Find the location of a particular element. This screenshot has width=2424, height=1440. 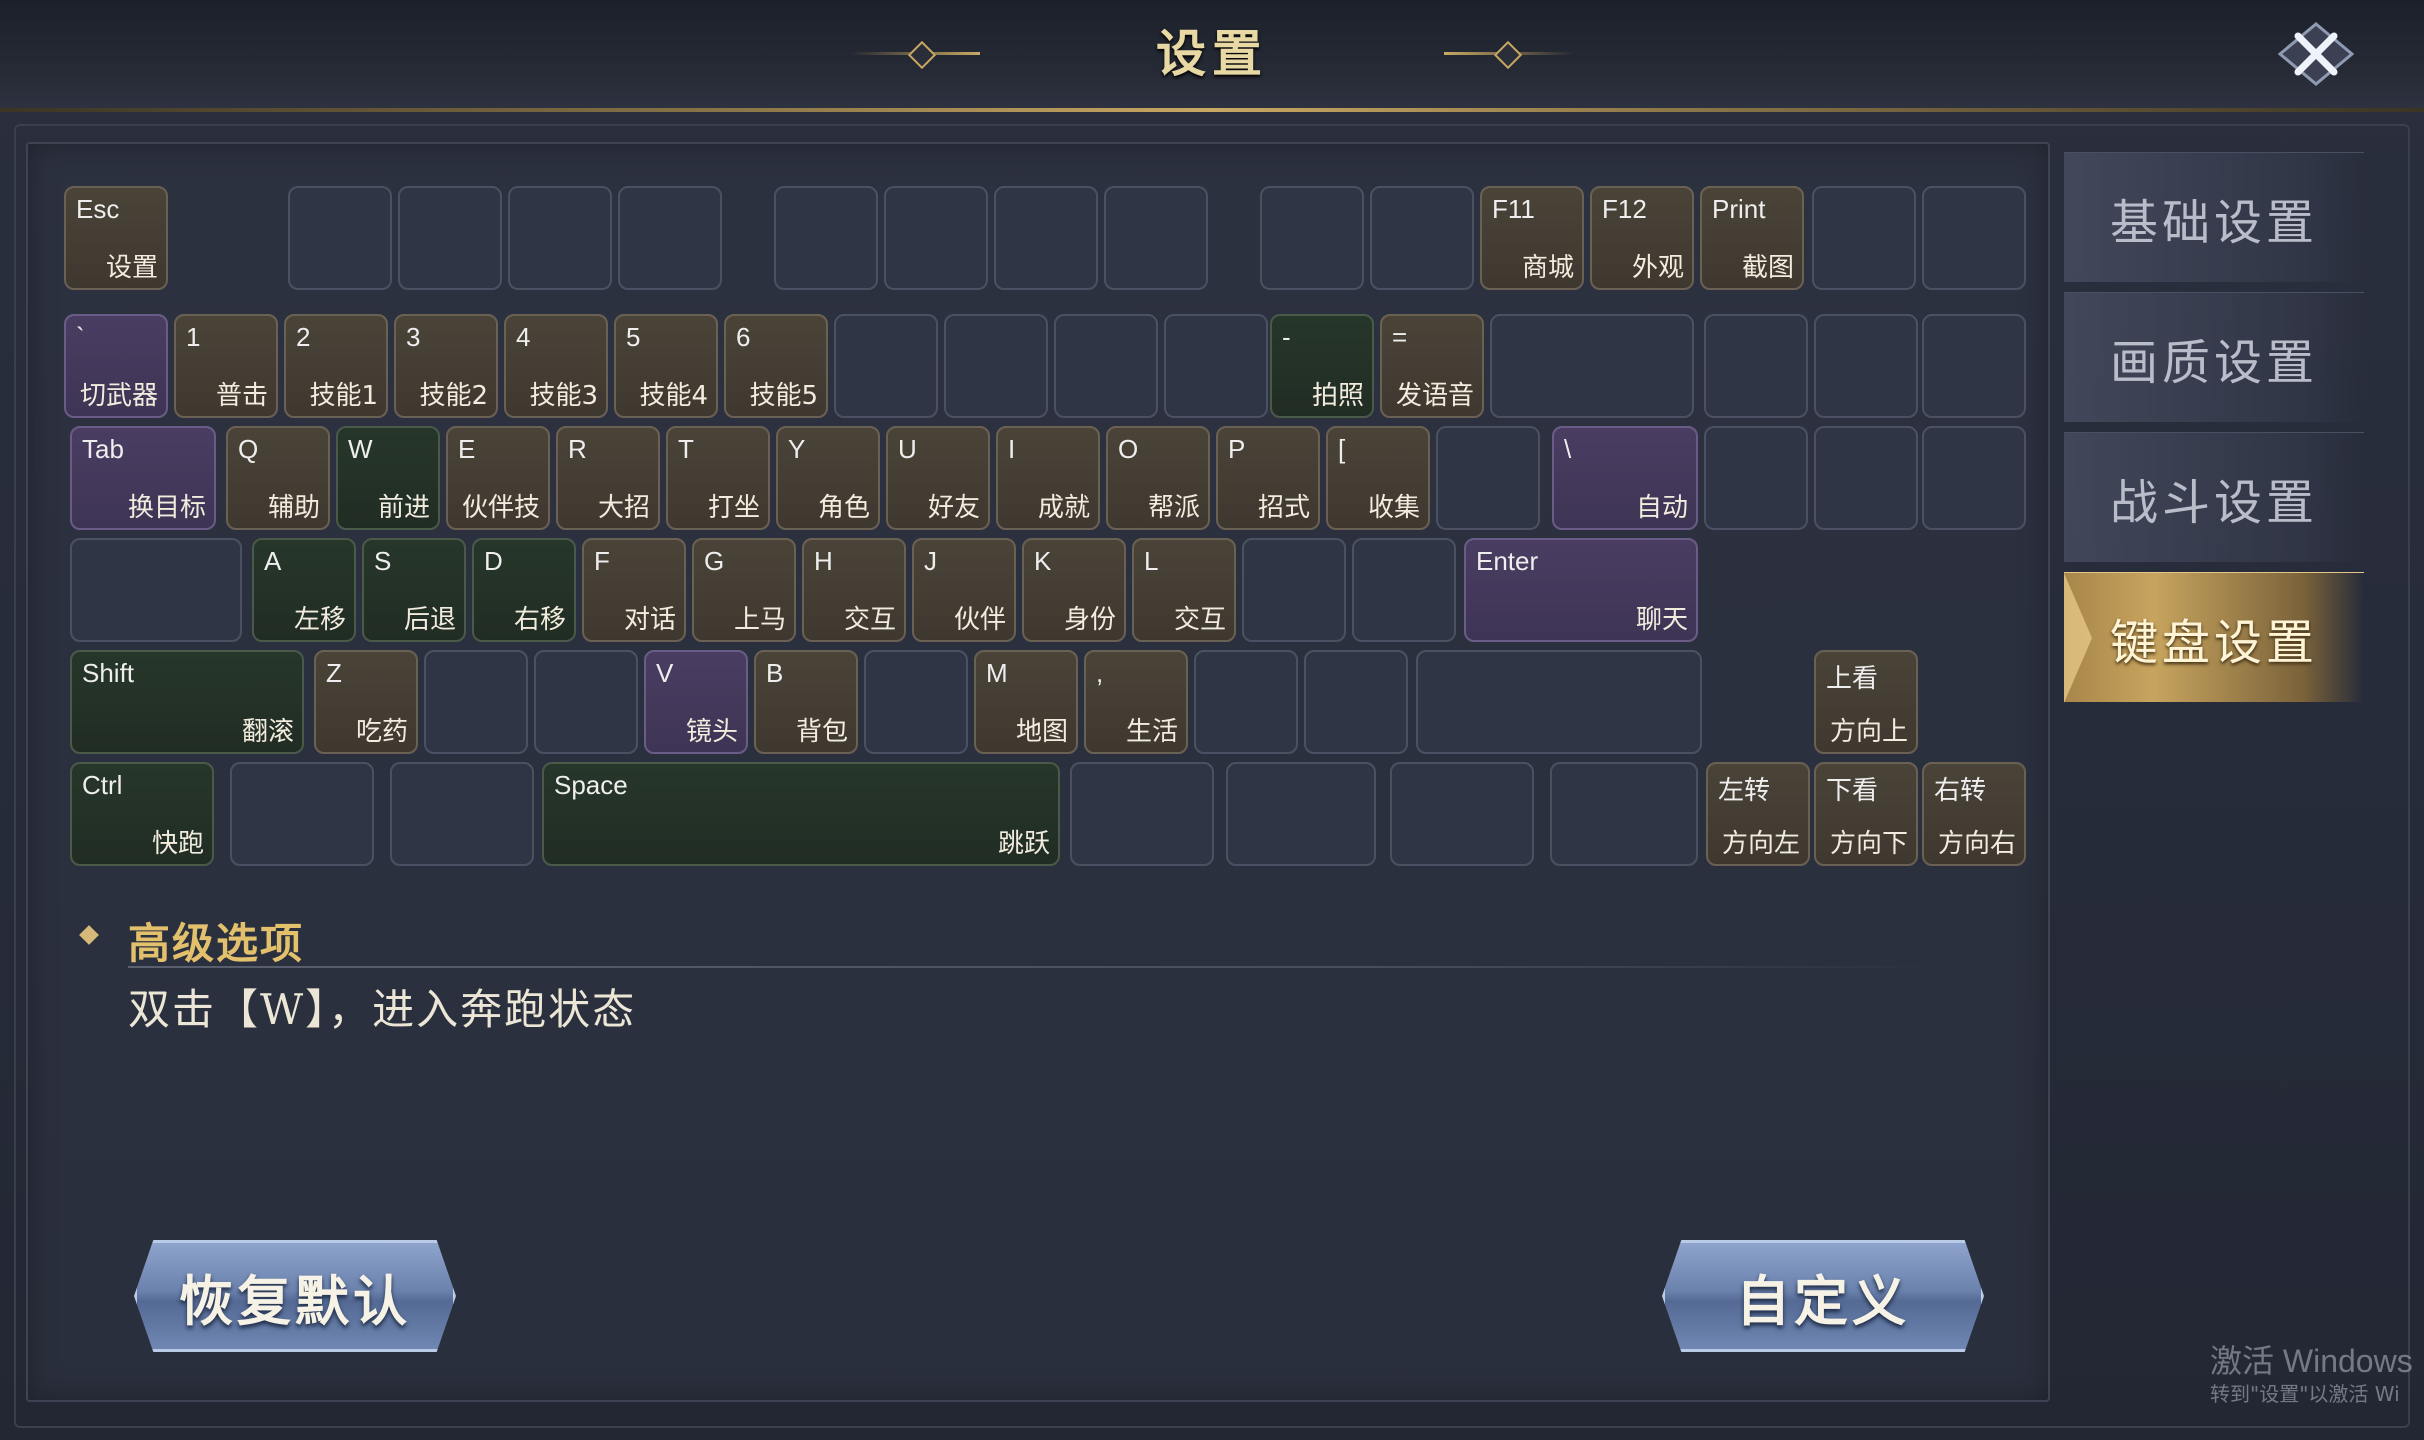

key-E: E 伙伴技 is located at coordinates (498, 478).